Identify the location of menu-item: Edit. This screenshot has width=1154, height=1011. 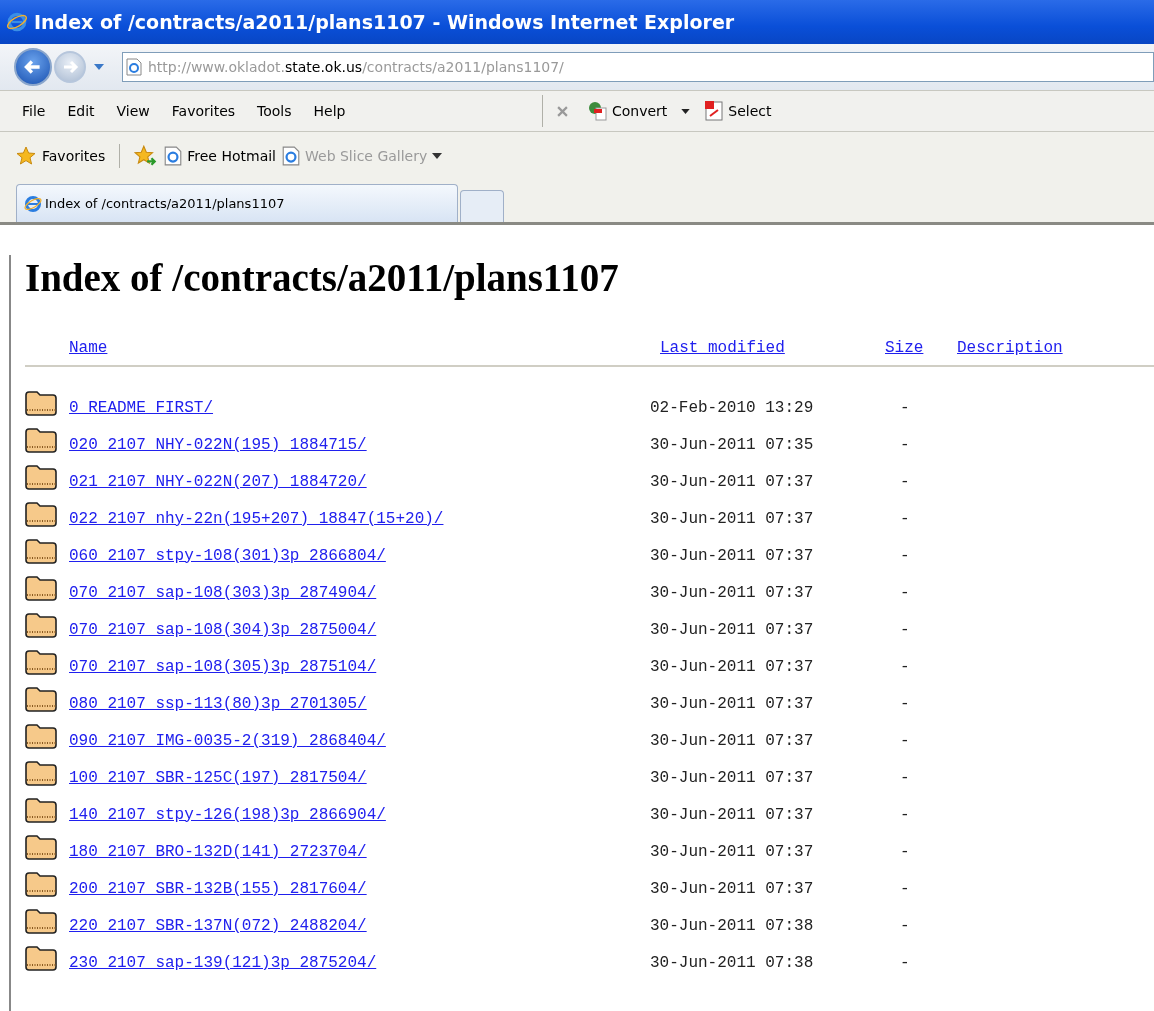
(81, 111).